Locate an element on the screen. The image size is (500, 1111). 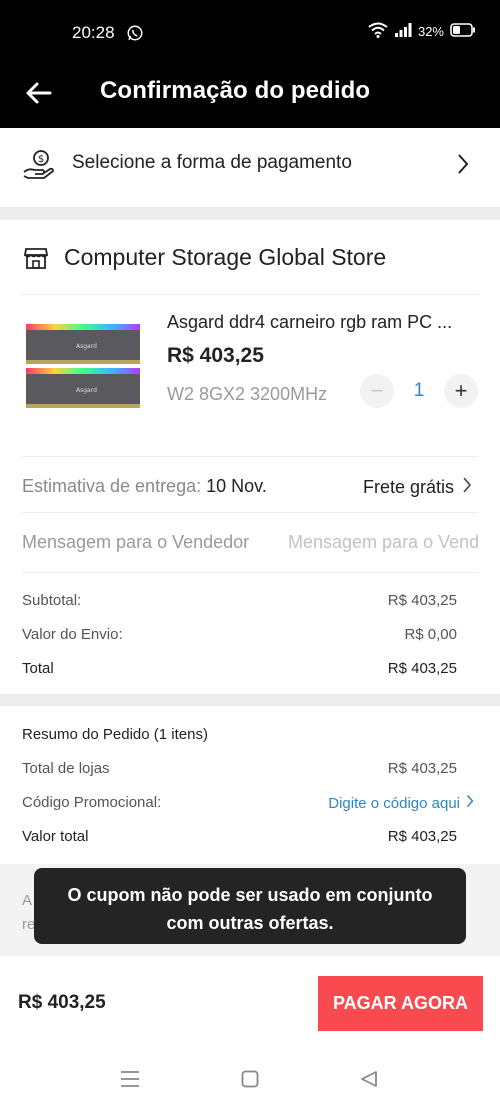
quantity-stepper: − 1 + is located at coordinates (419, 391).